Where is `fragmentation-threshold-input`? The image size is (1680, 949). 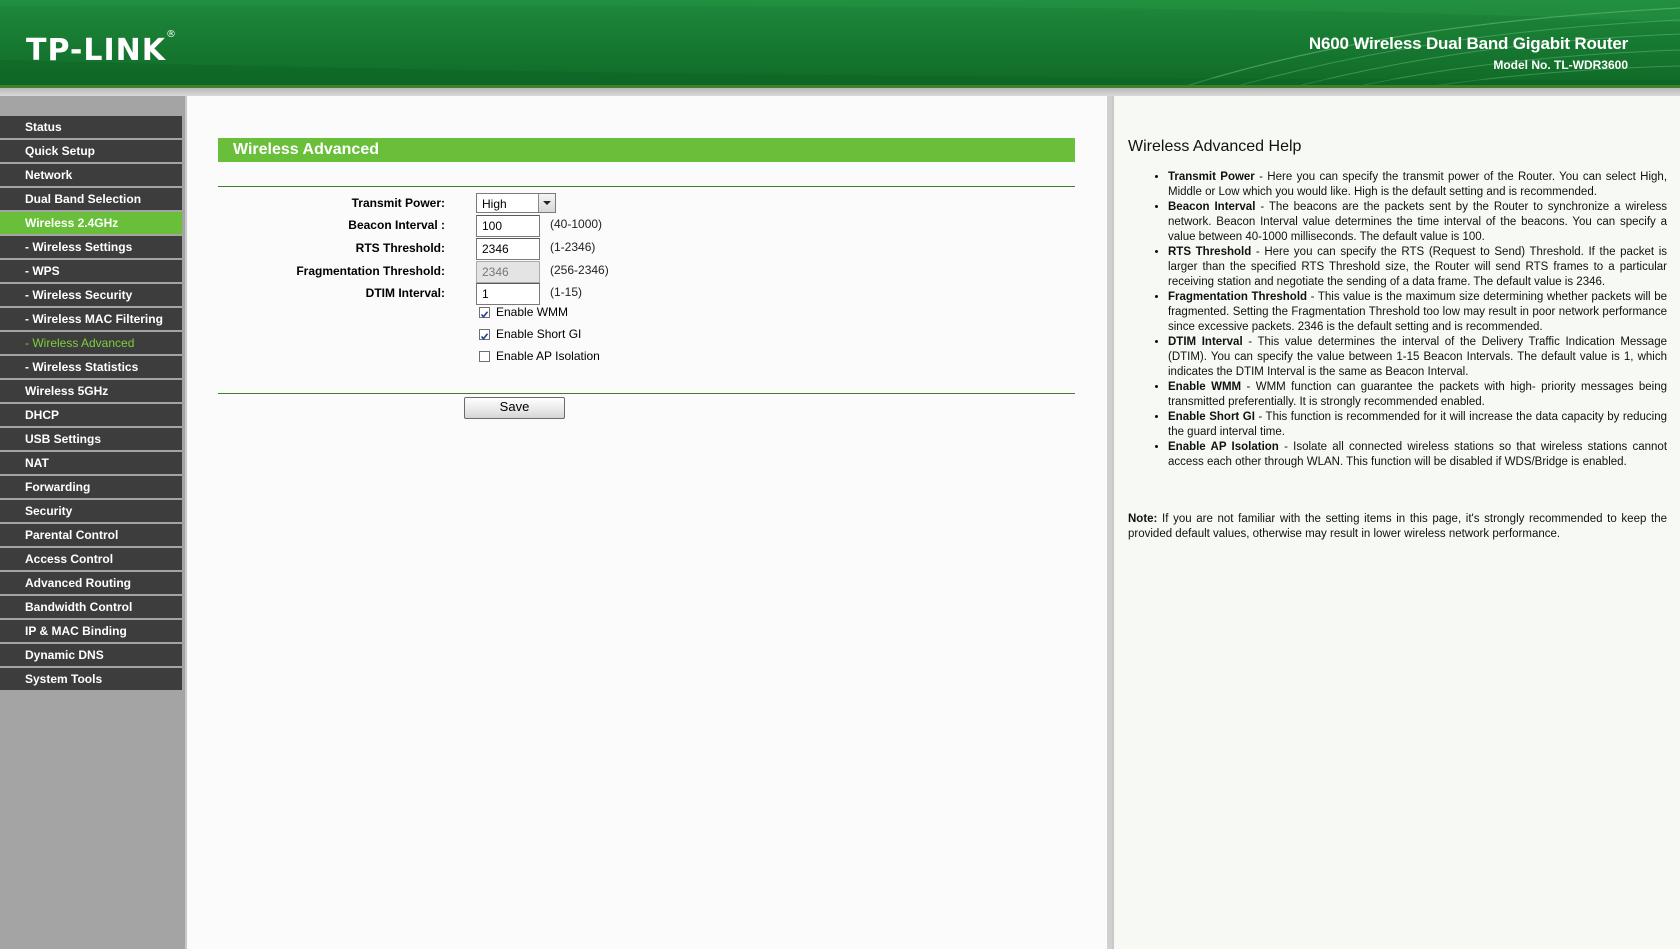 fragmentation-threshold-input is located at coordinates (508, 272).